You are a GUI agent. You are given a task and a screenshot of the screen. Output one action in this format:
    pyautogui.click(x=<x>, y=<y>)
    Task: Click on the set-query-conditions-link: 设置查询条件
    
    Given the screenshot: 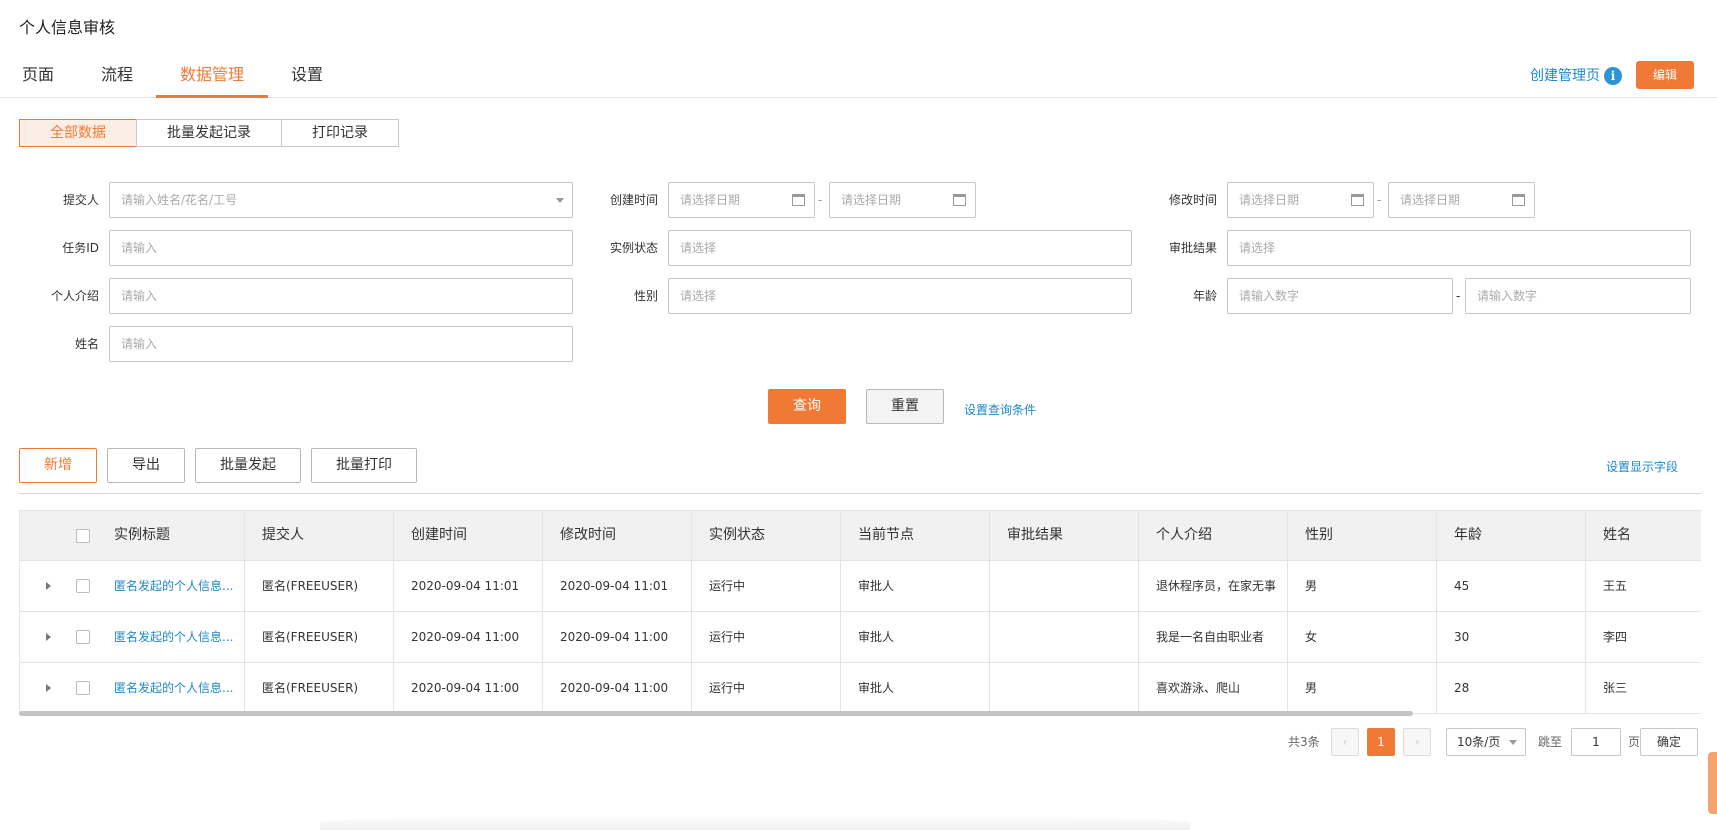 What is the action you would take?
    pyautogui.click(x=1000, y=409)
    